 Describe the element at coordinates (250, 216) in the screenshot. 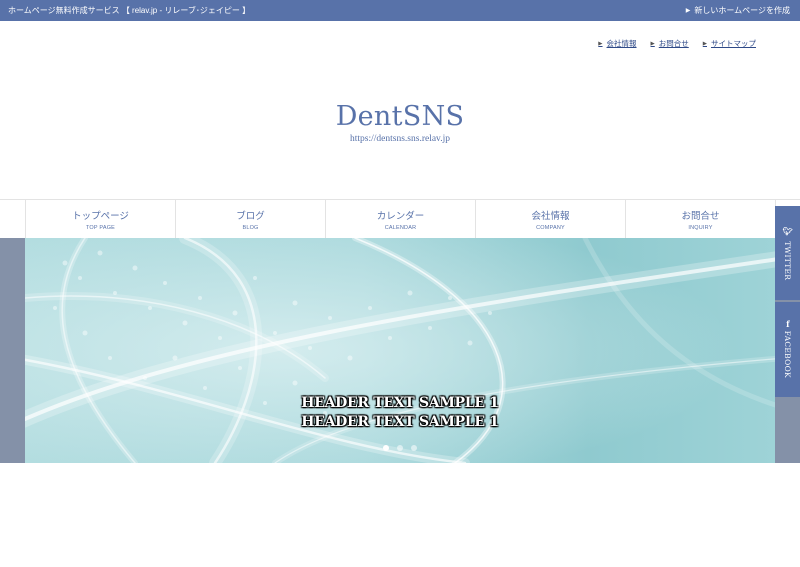

I see `nav-label-jp: ブログ` at that location.